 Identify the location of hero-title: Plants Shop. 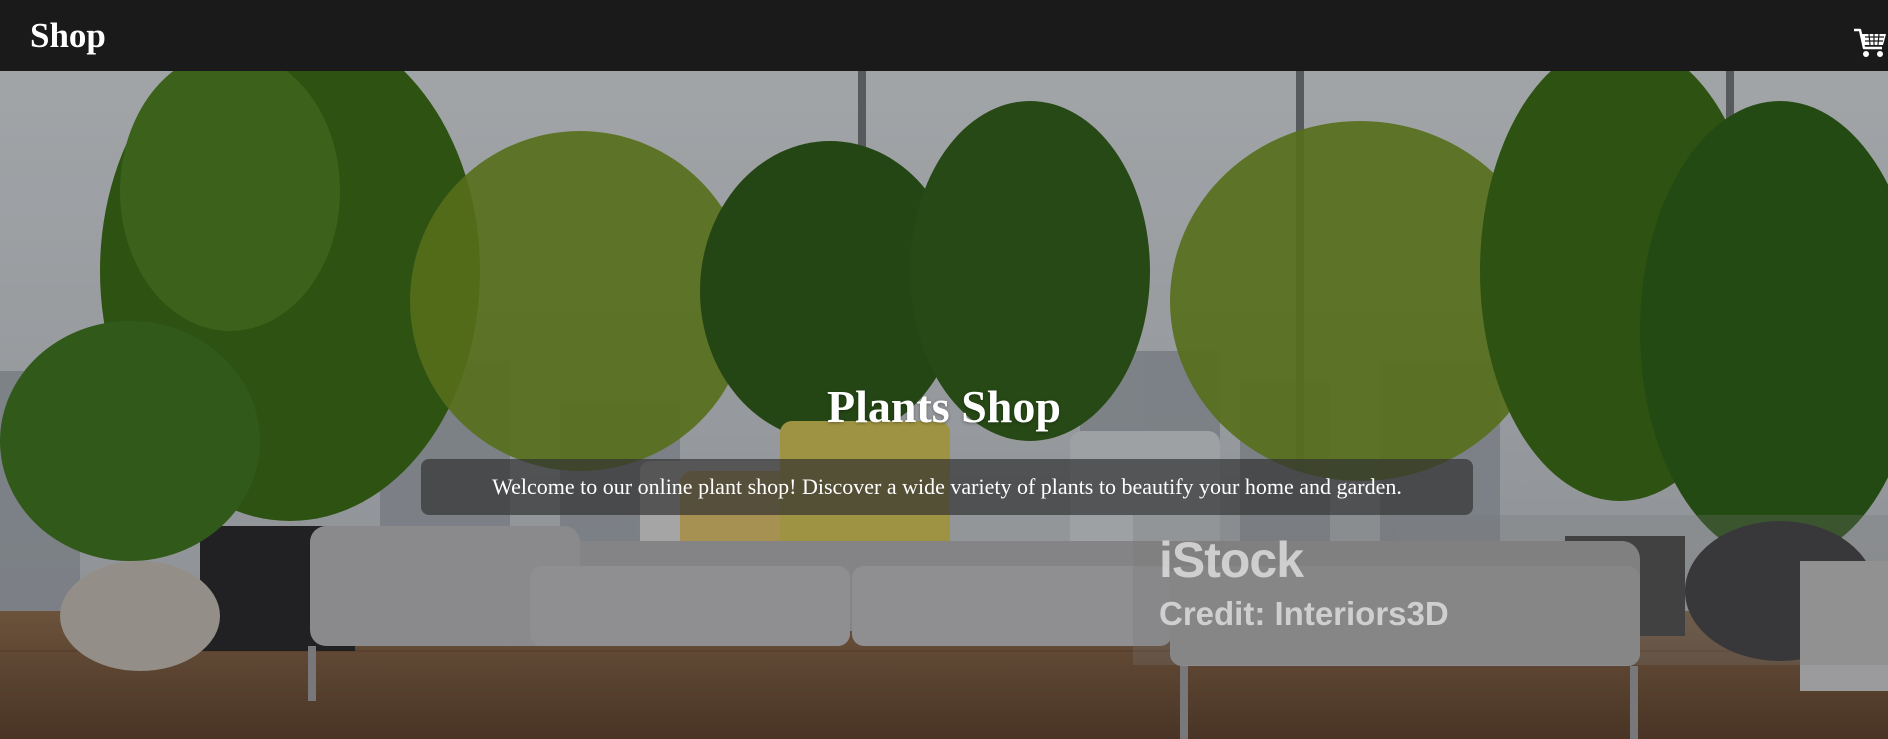
(944, 406).